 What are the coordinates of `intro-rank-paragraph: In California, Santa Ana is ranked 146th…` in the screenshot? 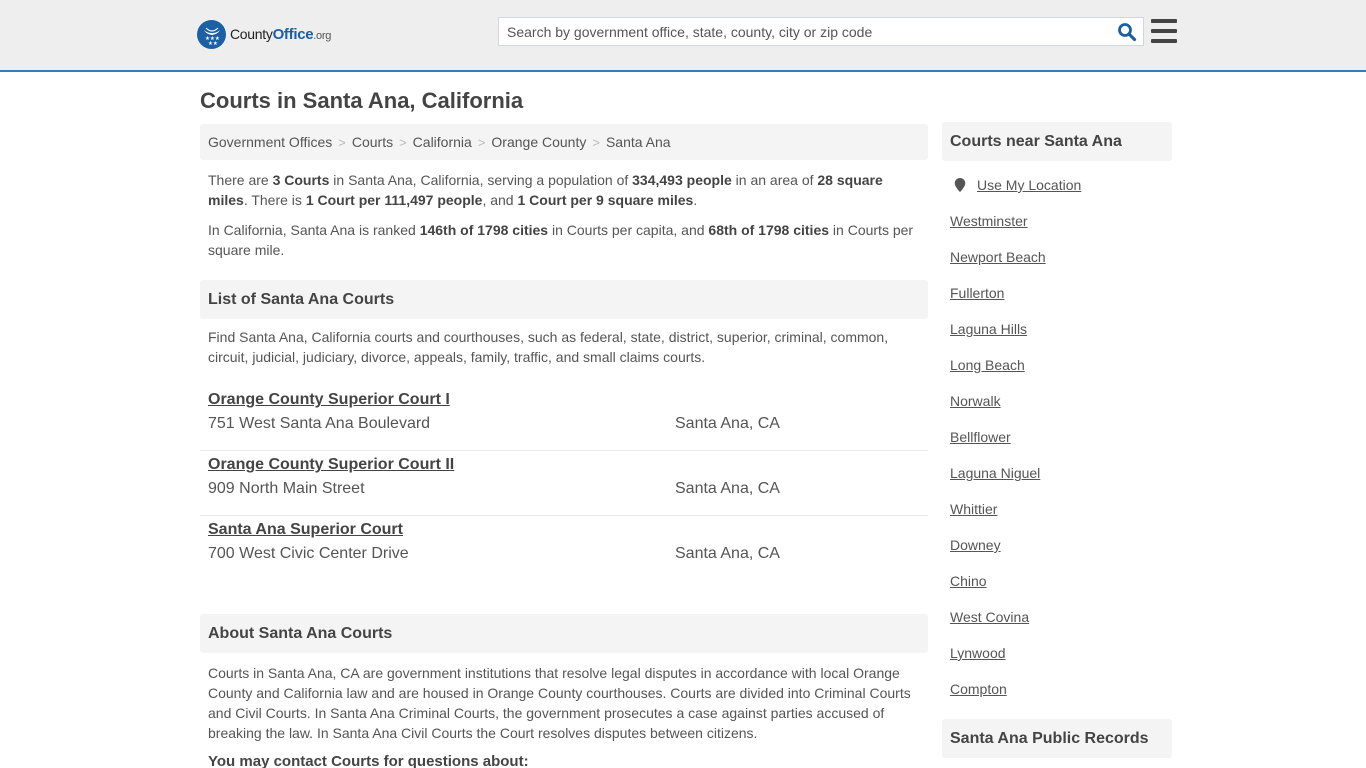 It's located at (561, 240).